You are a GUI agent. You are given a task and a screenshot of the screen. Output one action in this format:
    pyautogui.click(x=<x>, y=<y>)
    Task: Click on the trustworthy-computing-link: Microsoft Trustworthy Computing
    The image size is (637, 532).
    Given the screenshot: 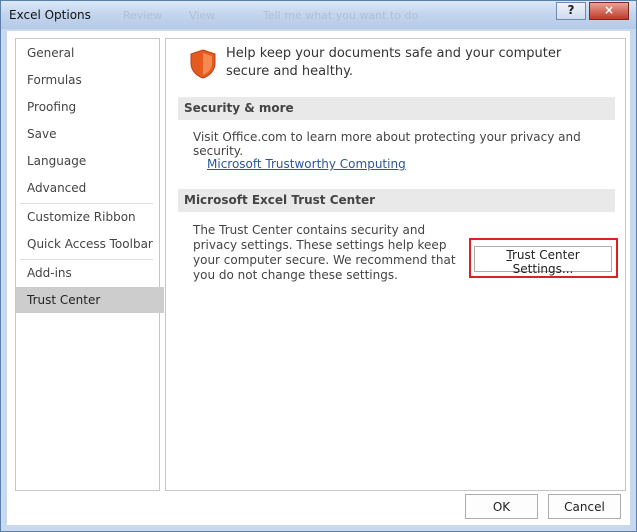 What is the action you would take?
    pyautogui.click(x=306, y=164)
    